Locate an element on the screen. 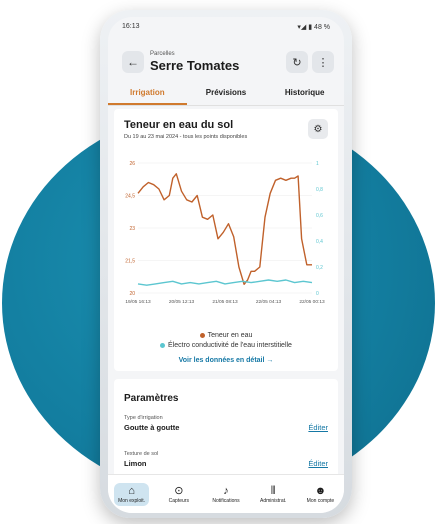 The height and width of the screenshot is (524, 437). nav-item-administration: ⦀ Administrat. is located at coordinates (273, 494).